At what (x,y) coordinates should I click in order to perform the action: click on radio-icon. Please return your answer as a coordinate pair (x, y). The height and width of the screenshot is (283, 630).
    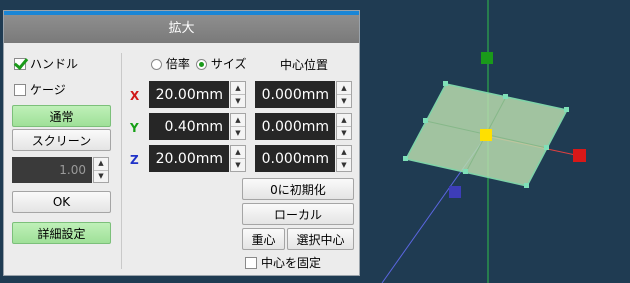
    Looking at the image, I should click on (156, 64).